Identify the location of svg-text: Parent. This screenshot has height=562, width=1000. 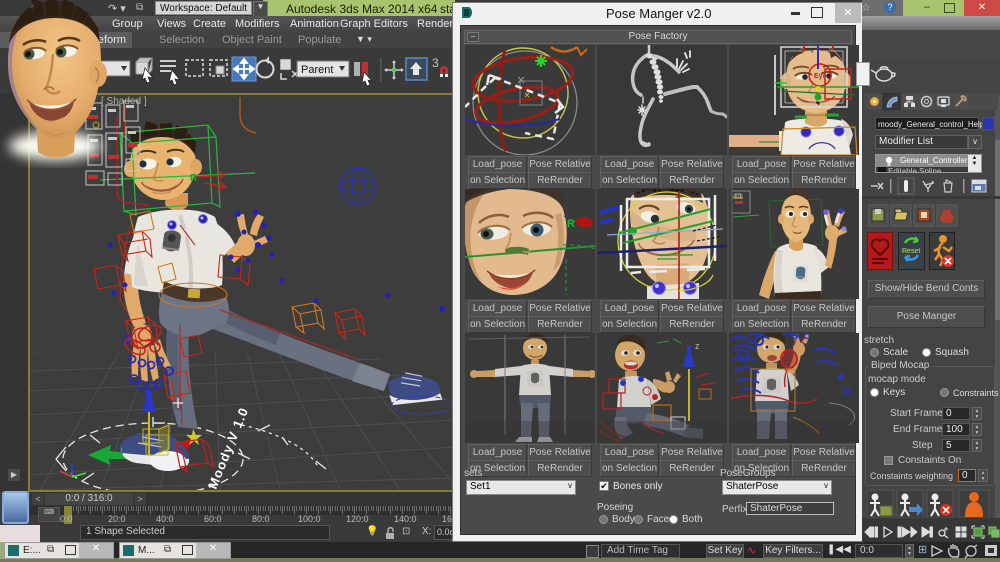
(317, 70).